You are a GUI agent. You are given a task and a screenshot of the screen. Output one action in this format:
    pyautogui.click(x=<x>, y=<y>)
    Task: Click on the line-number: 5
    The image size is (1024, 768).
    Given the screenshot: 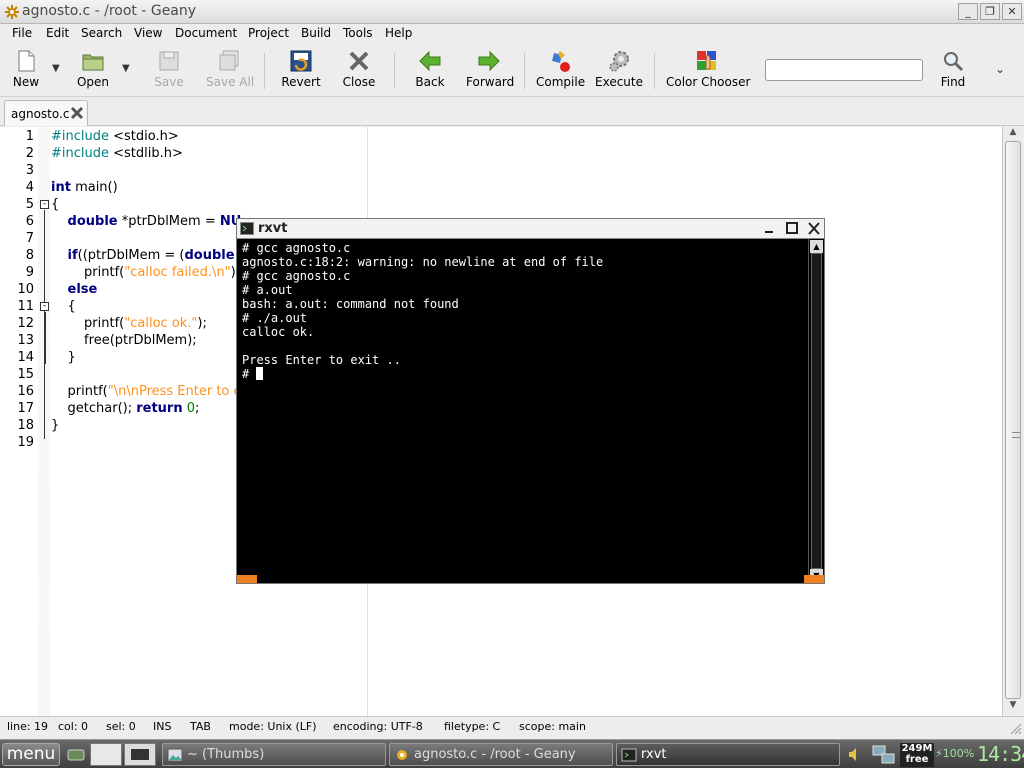 What is the action you would take?
    pyautogui.click(x=29, y=204)
    